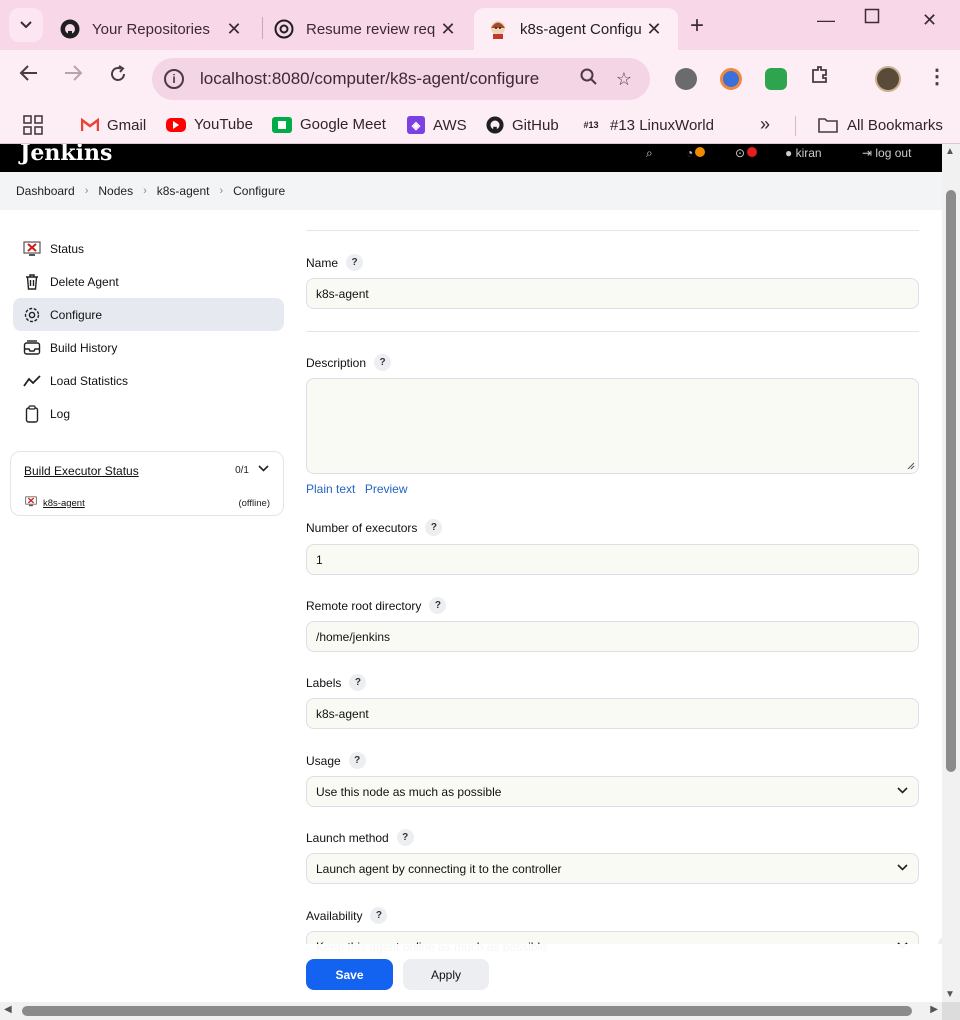  What do you see at coordinates (324, 682) in the screenshot?
I see `labels-label-text: Labels` at bounding box center [324, 682].